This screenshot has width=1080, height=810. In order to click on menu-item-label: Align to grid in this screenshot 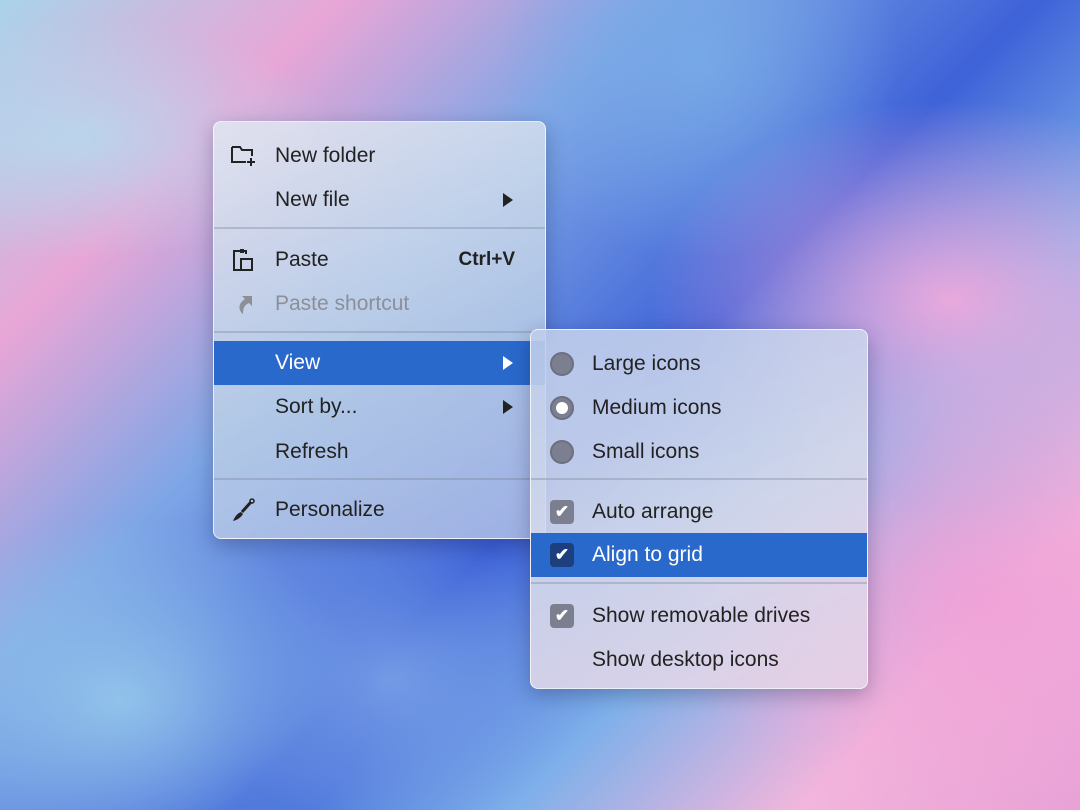, I will do `click(647, 554)`.